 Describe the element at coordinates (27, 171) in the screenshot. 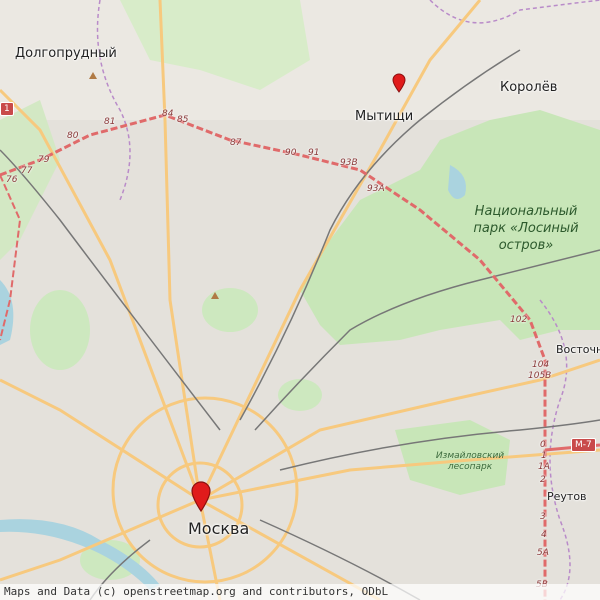

I see `mkad-km-label: 77` at that location.